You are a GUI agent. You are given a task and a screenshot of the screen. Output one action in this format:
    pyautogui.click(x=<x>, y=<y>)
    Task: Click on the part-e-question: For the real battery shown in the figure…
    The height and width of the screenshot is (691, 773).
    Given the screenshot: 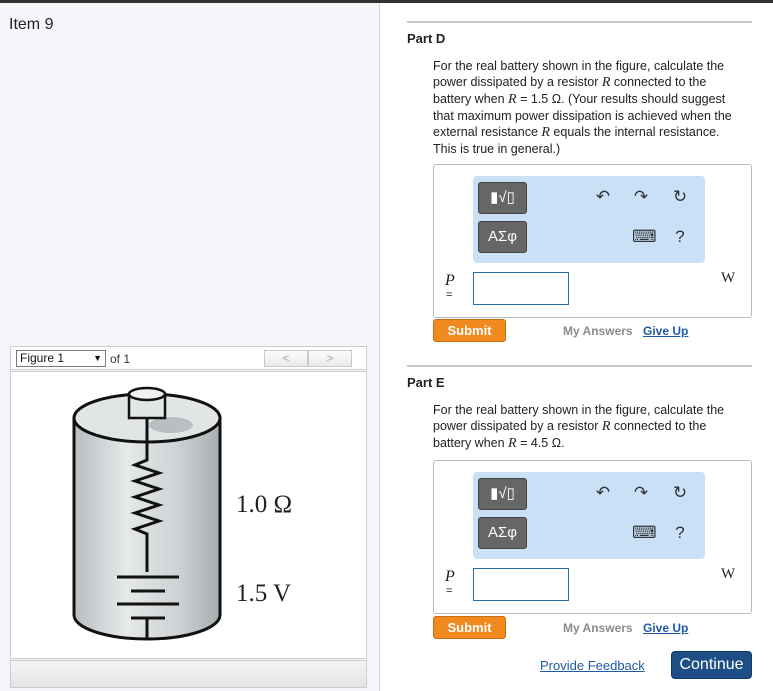 What is the action you would take?
    pyautogui.click(x=588, y=427)
    